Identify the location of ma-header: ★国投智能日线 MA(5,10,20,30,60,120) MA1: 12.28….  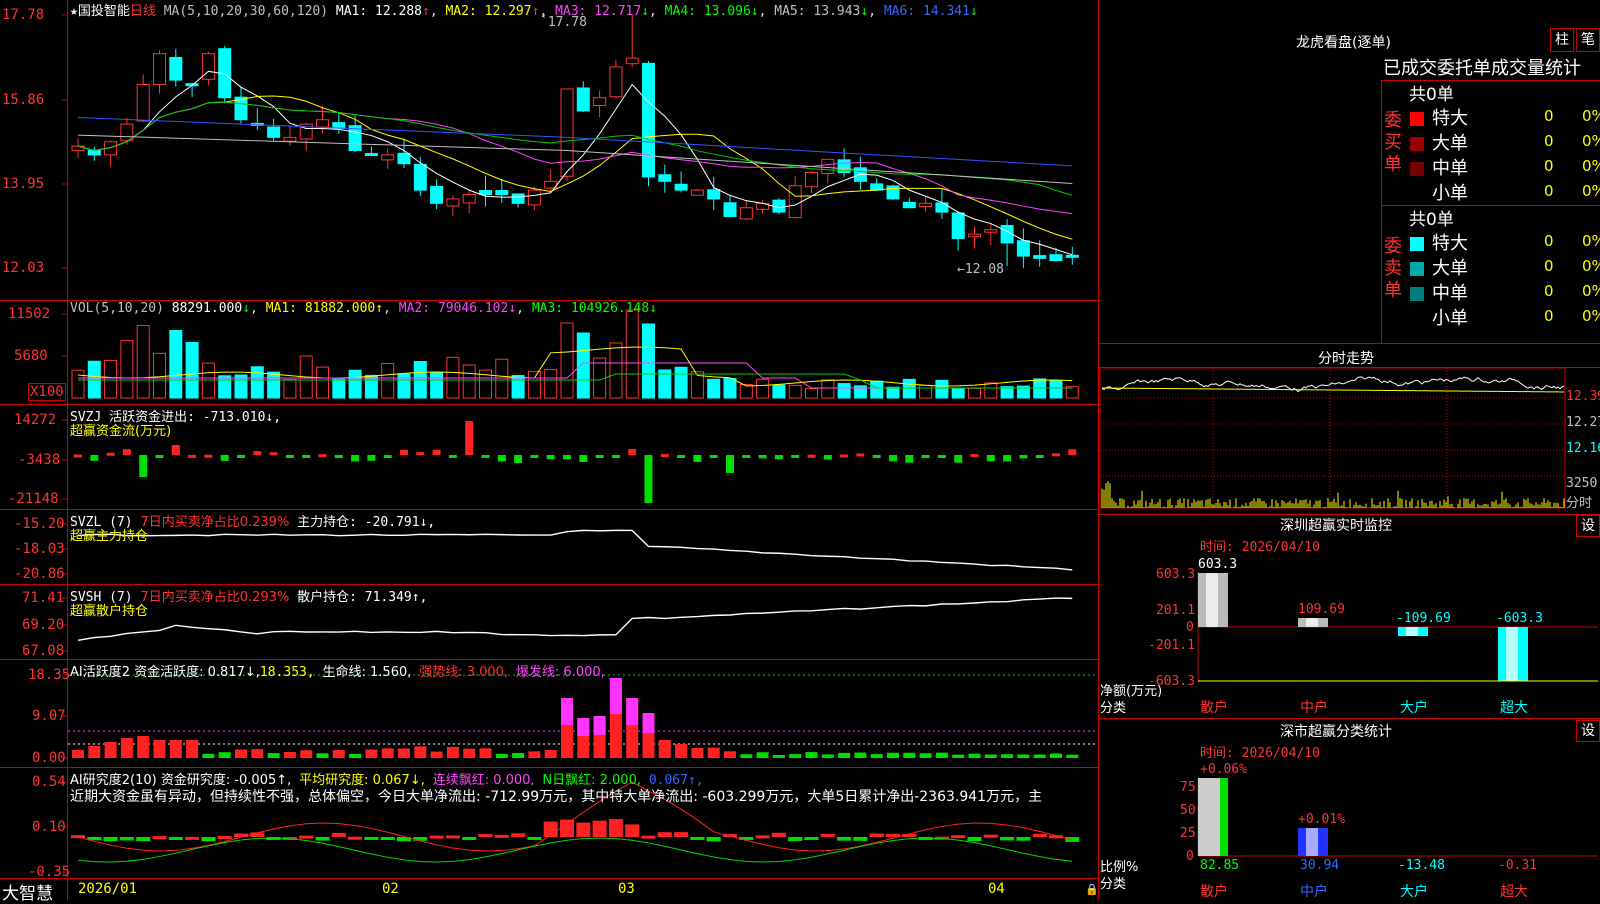
(524, 11).